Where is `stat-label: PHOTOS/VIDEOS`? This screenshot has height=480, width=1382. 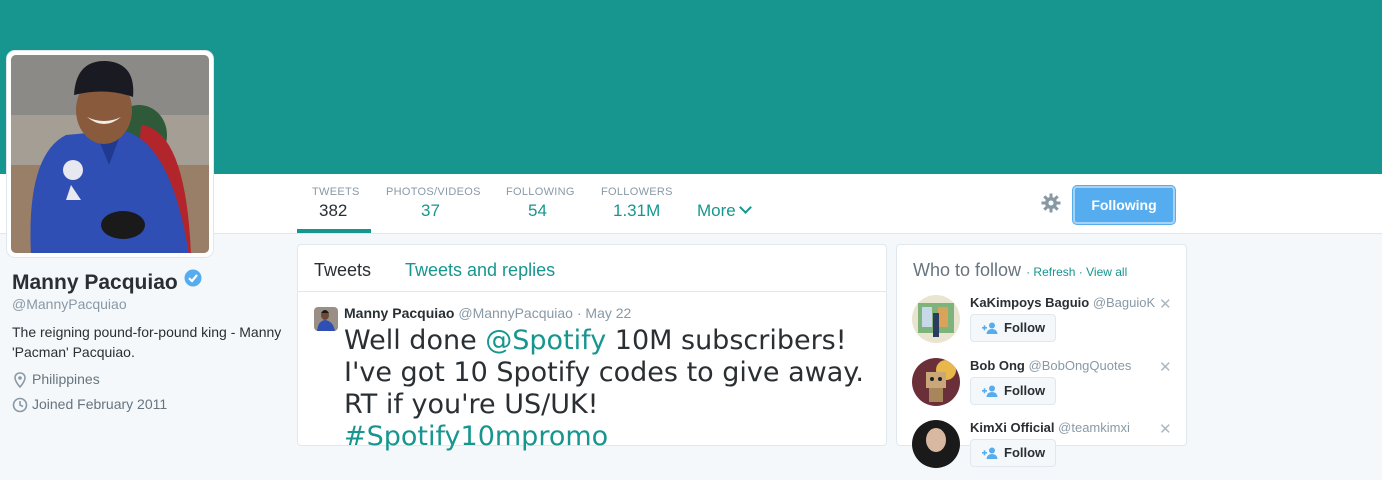 stat-label: PHOTOS/VIDEOS is located at coordinates (433, 192).